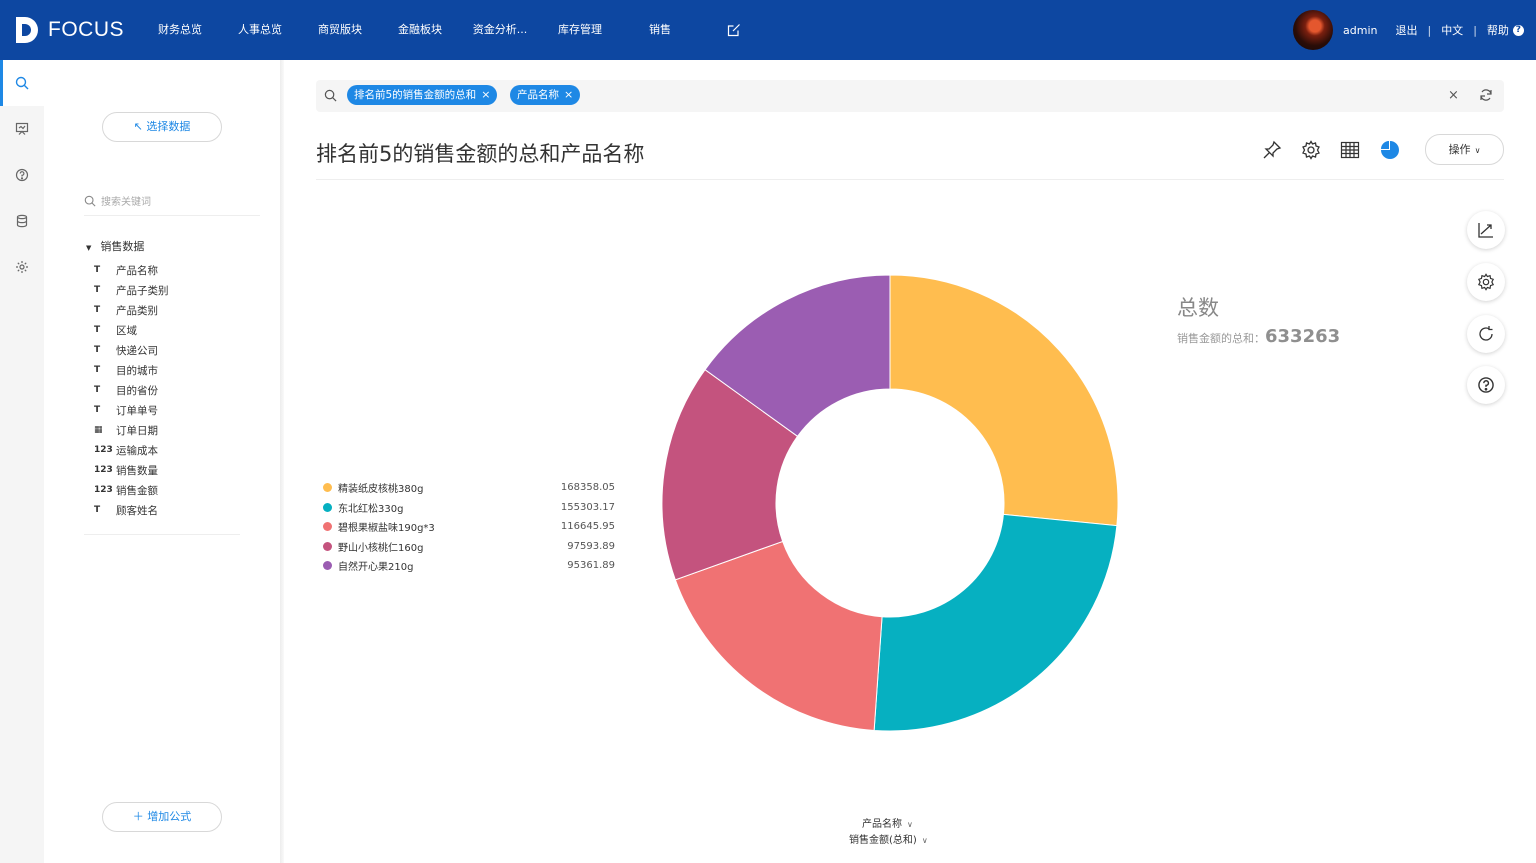  I want to click on legend-label: 精装纸皮核桃380g, so click(381, 490).